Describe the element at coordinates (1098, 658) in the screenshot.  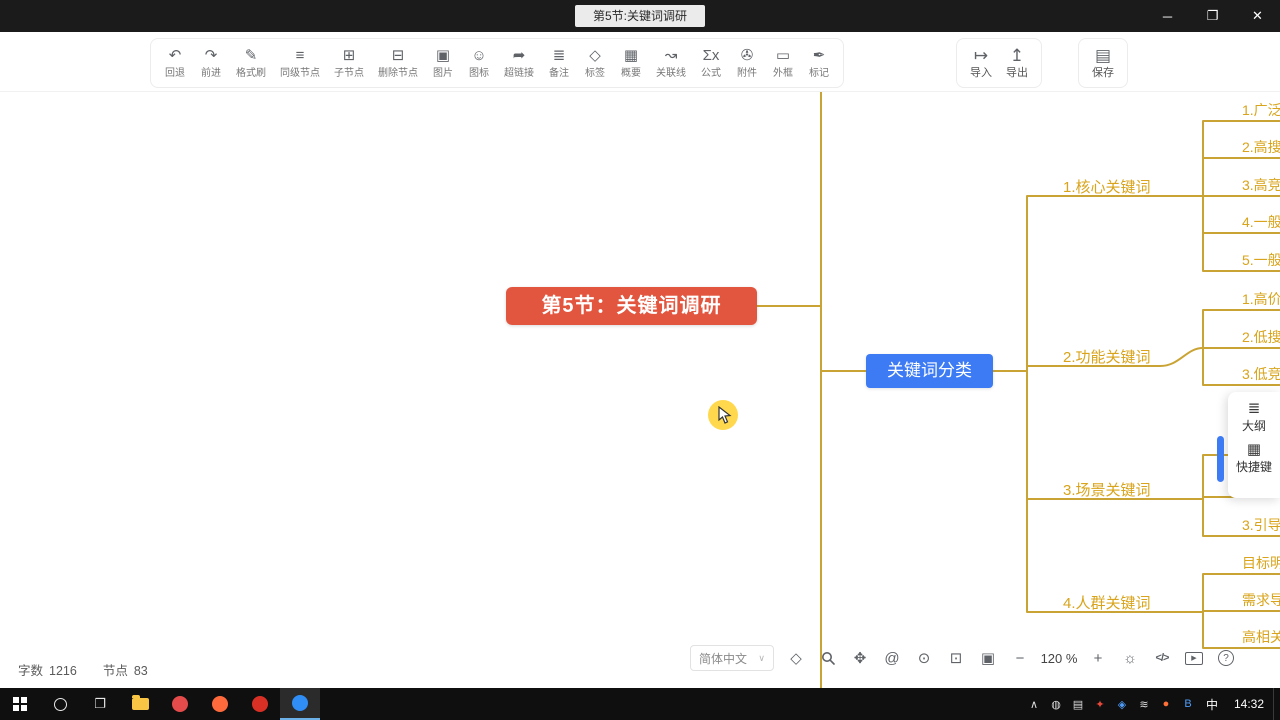
I see `zoom-in-button: +` at that location.